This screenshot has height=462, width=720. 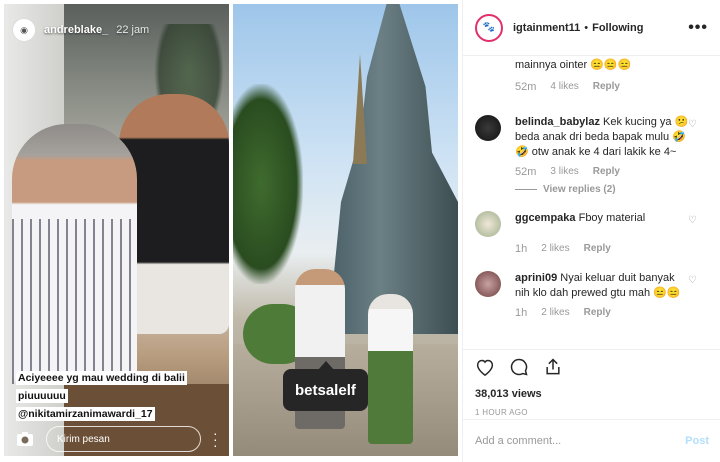 What do you see at coordinates (325, 390) in the screenshot?
I see `user-tag: betsalelf` at bounding box center [325, 390].